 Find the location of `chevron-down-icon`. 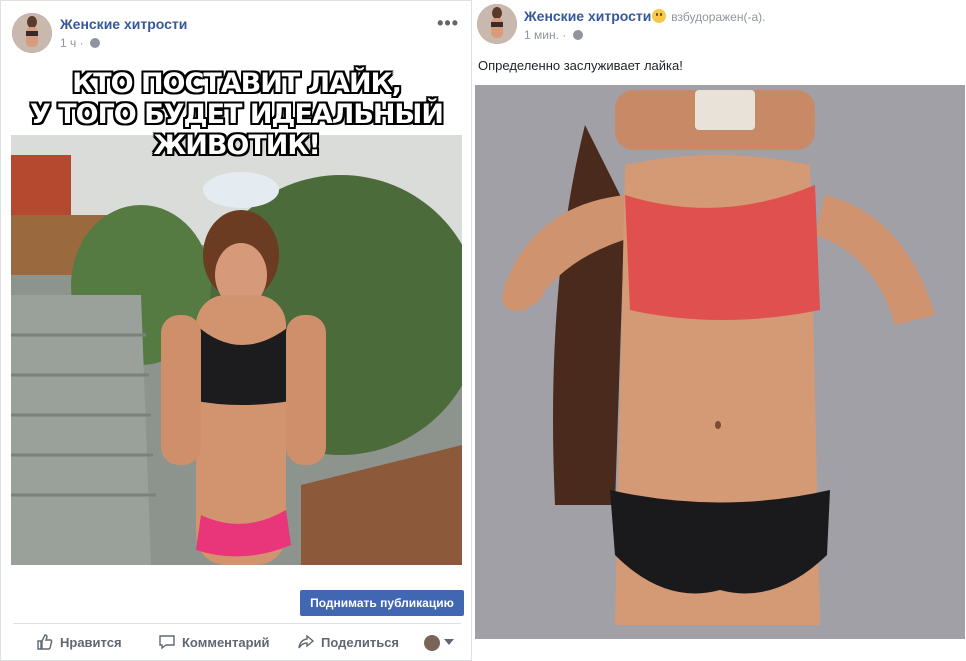

chevron-down-icon is located at coordinates (449, 642).